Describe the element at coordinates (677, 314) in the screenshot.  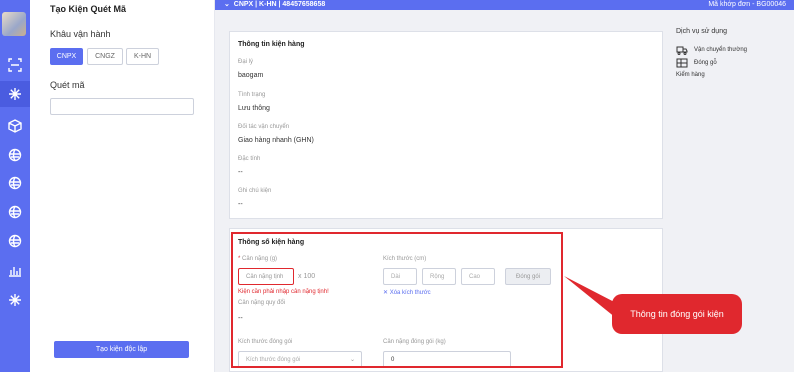
I see `callout-bubble: Thông tin đóng gói kiện` at that location.